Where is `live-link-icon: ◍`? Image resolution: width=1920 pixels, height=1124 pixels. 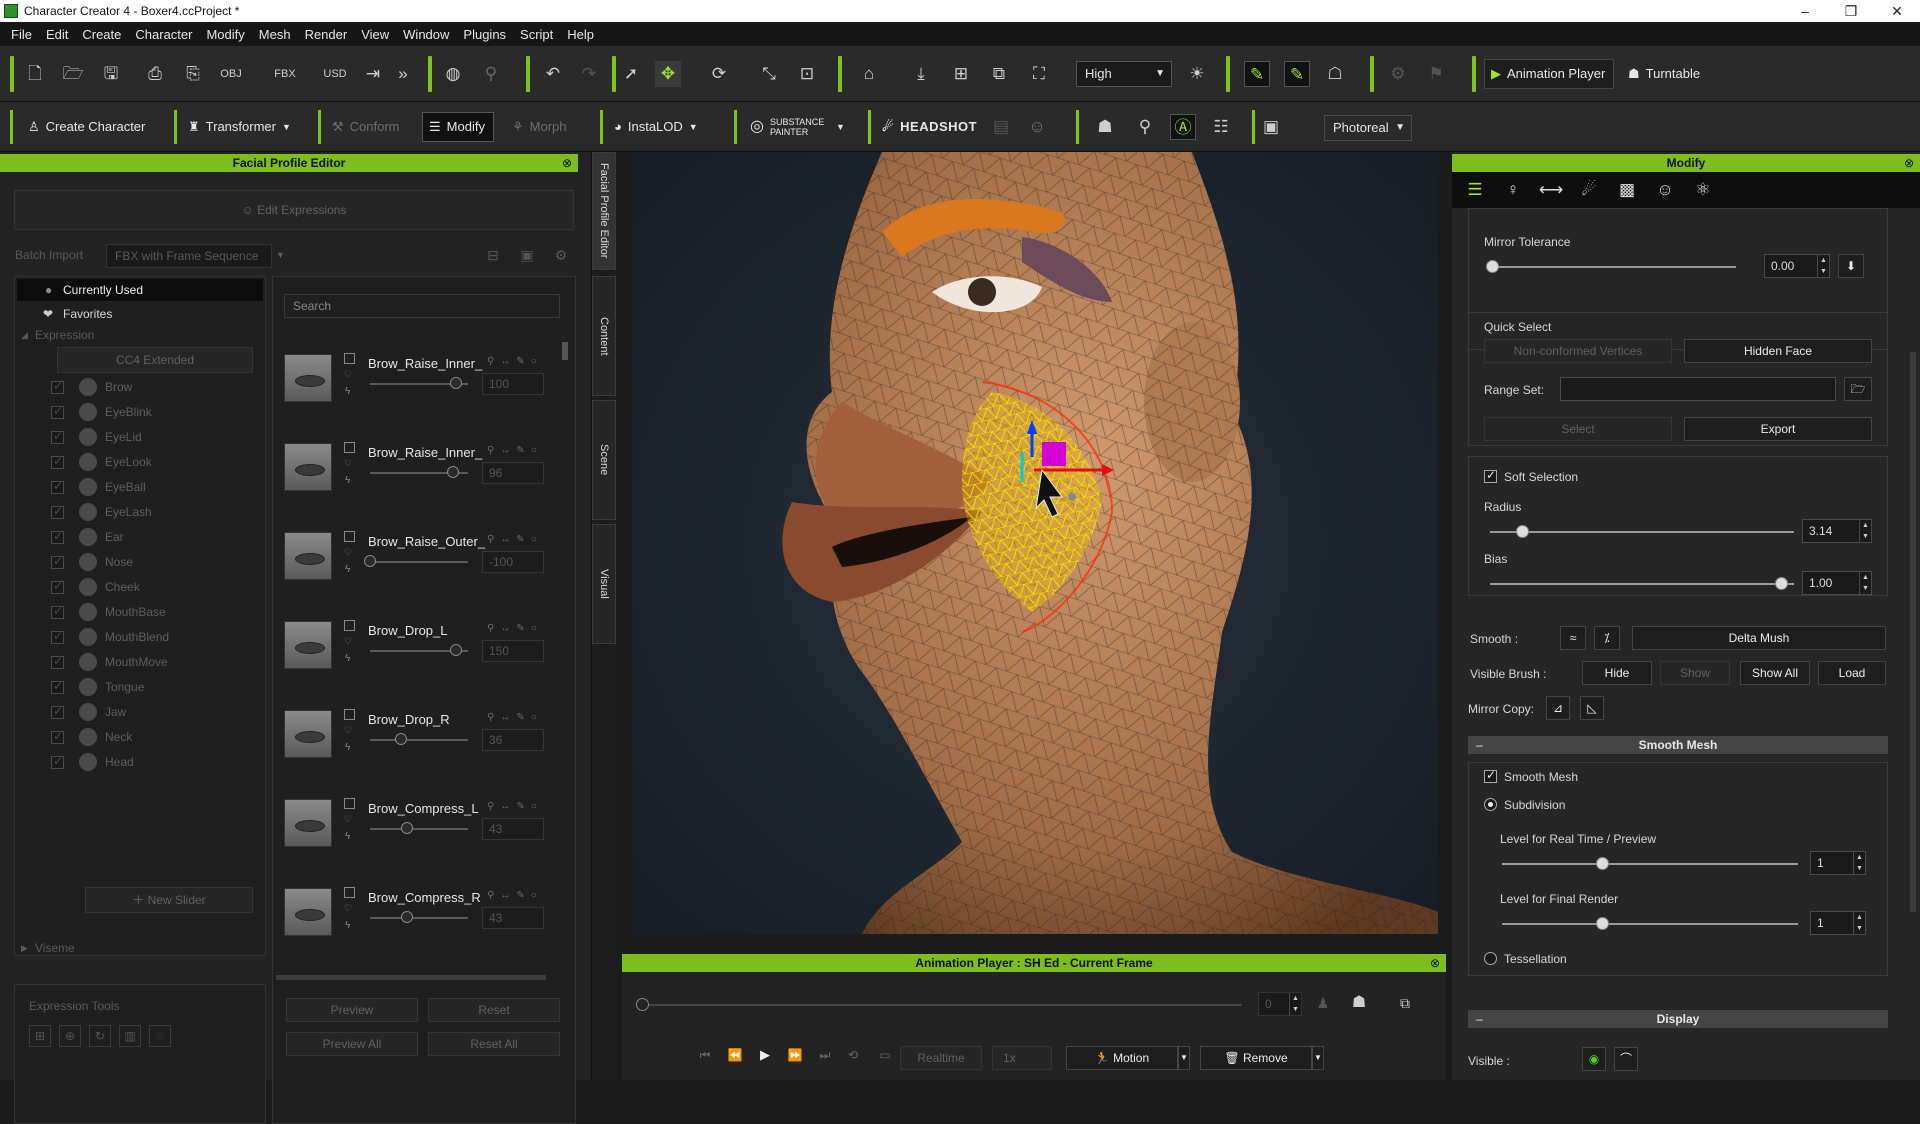
live-link-icon: ◍ is located at coordinates (453, 74).